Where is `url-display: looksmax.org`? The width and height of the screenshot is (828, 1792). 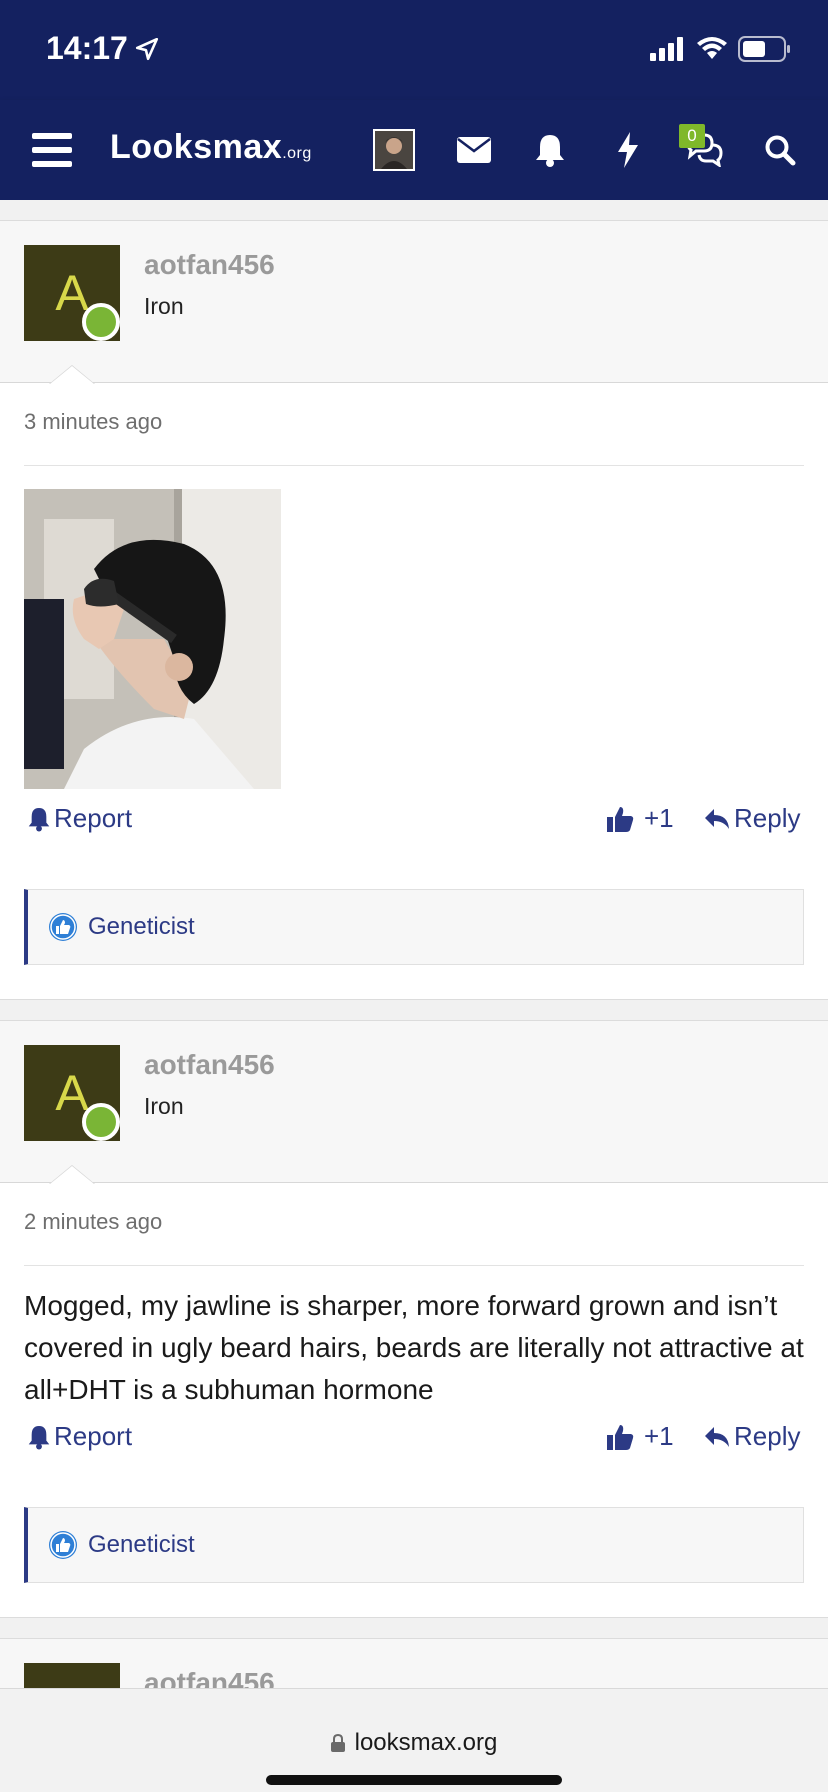
url-display: looksmax.org is located at coordinates (414, 1743).